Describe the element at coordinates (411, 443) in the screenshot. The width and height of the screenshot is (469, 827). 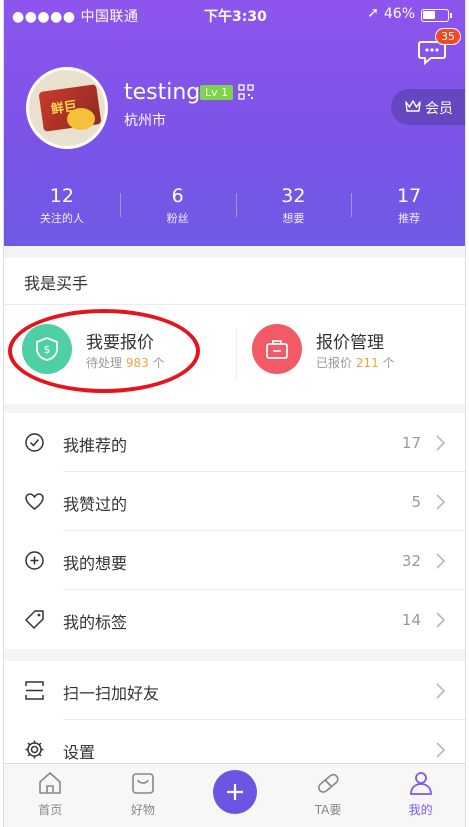
I see `list-item-count: 17` at that location.